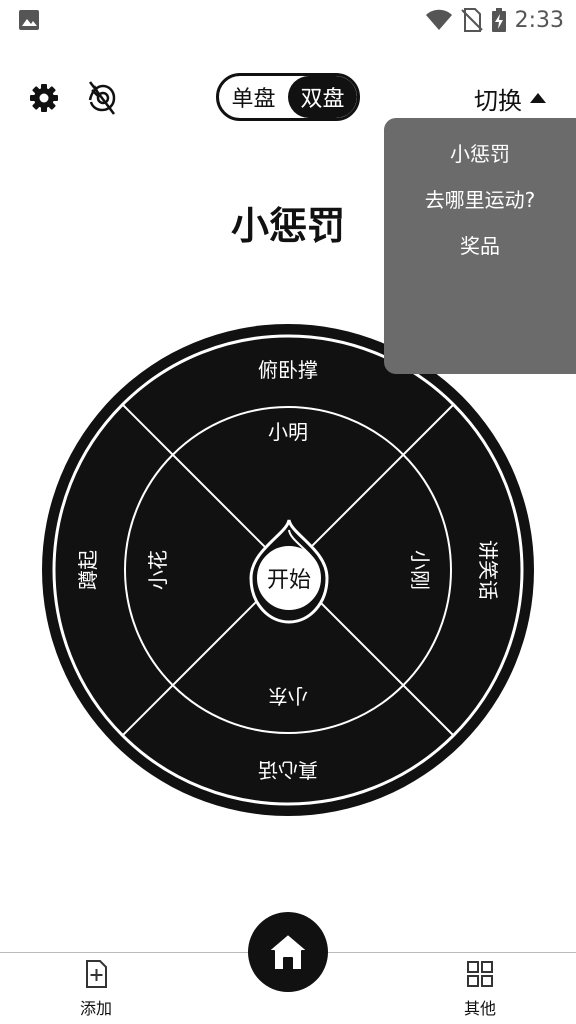 The height and width of the screenshot is (1024, 576). What do you see at coordinates (322, 97) in the screenshot?
I see `double-wheel-tab: 双盘` at bounding box center [322, 97].